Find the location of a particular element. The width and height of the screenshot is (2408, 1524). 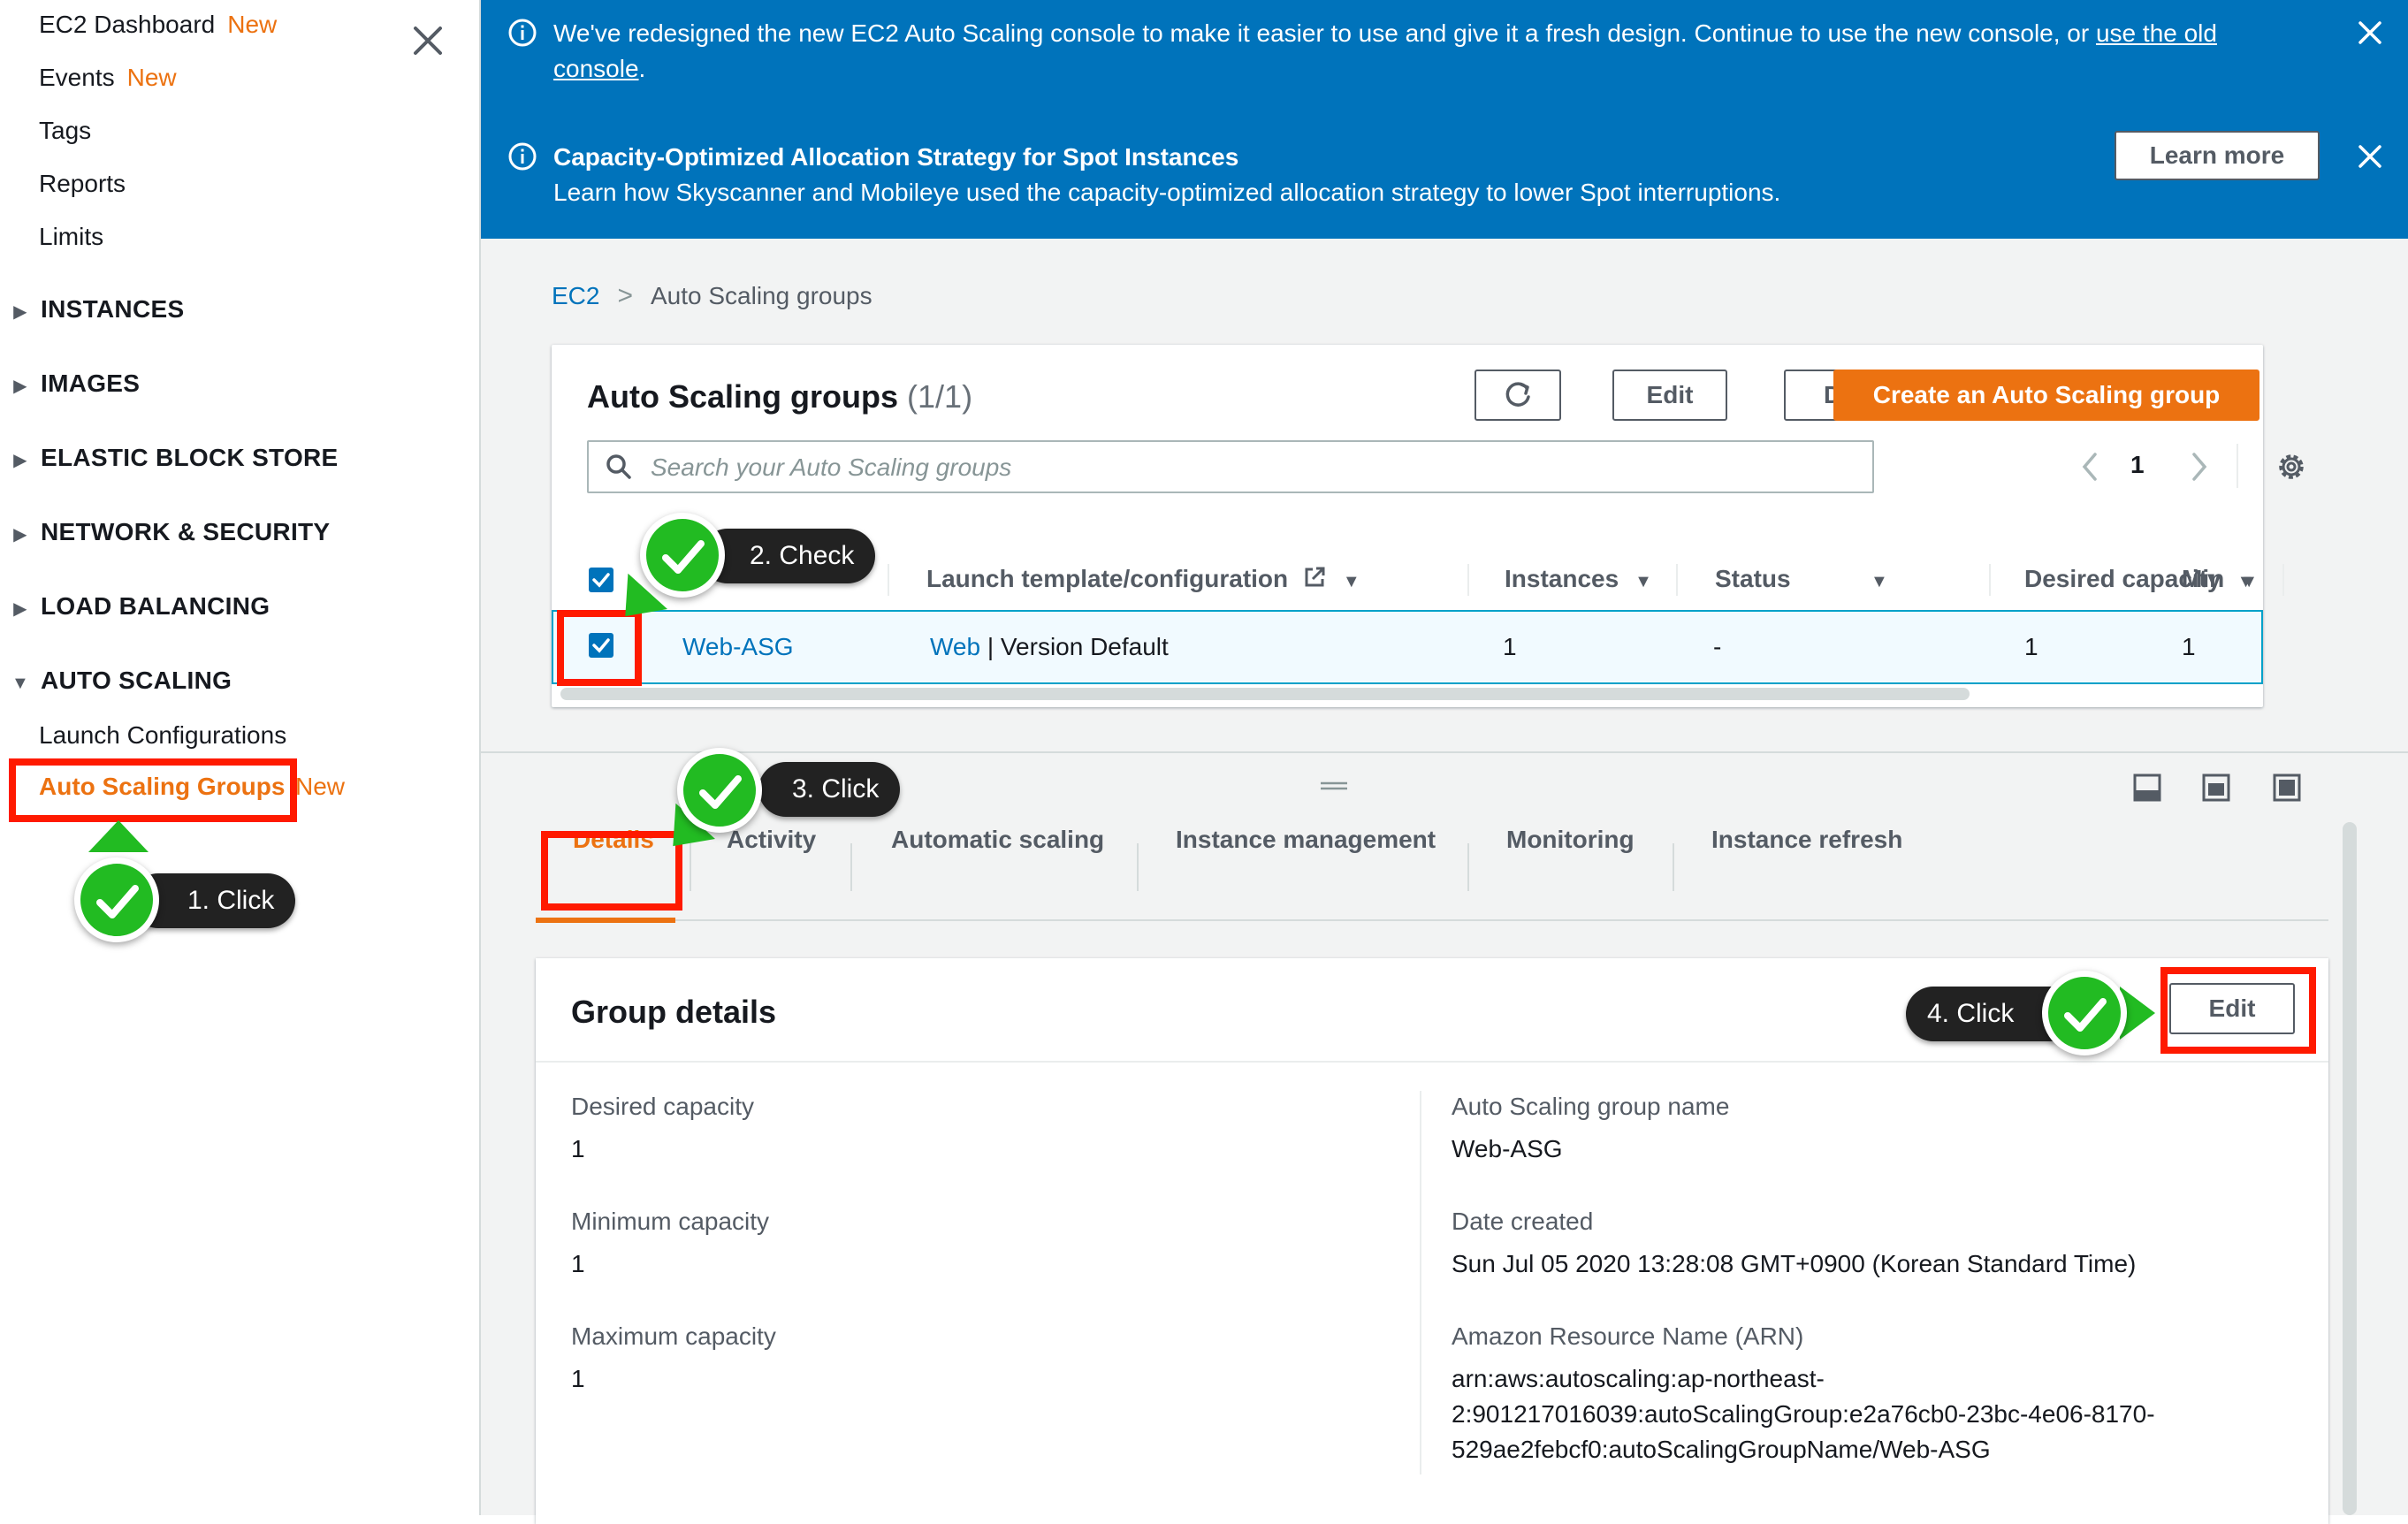

template-version: | Version Default is located at coordinates (1078, 646).